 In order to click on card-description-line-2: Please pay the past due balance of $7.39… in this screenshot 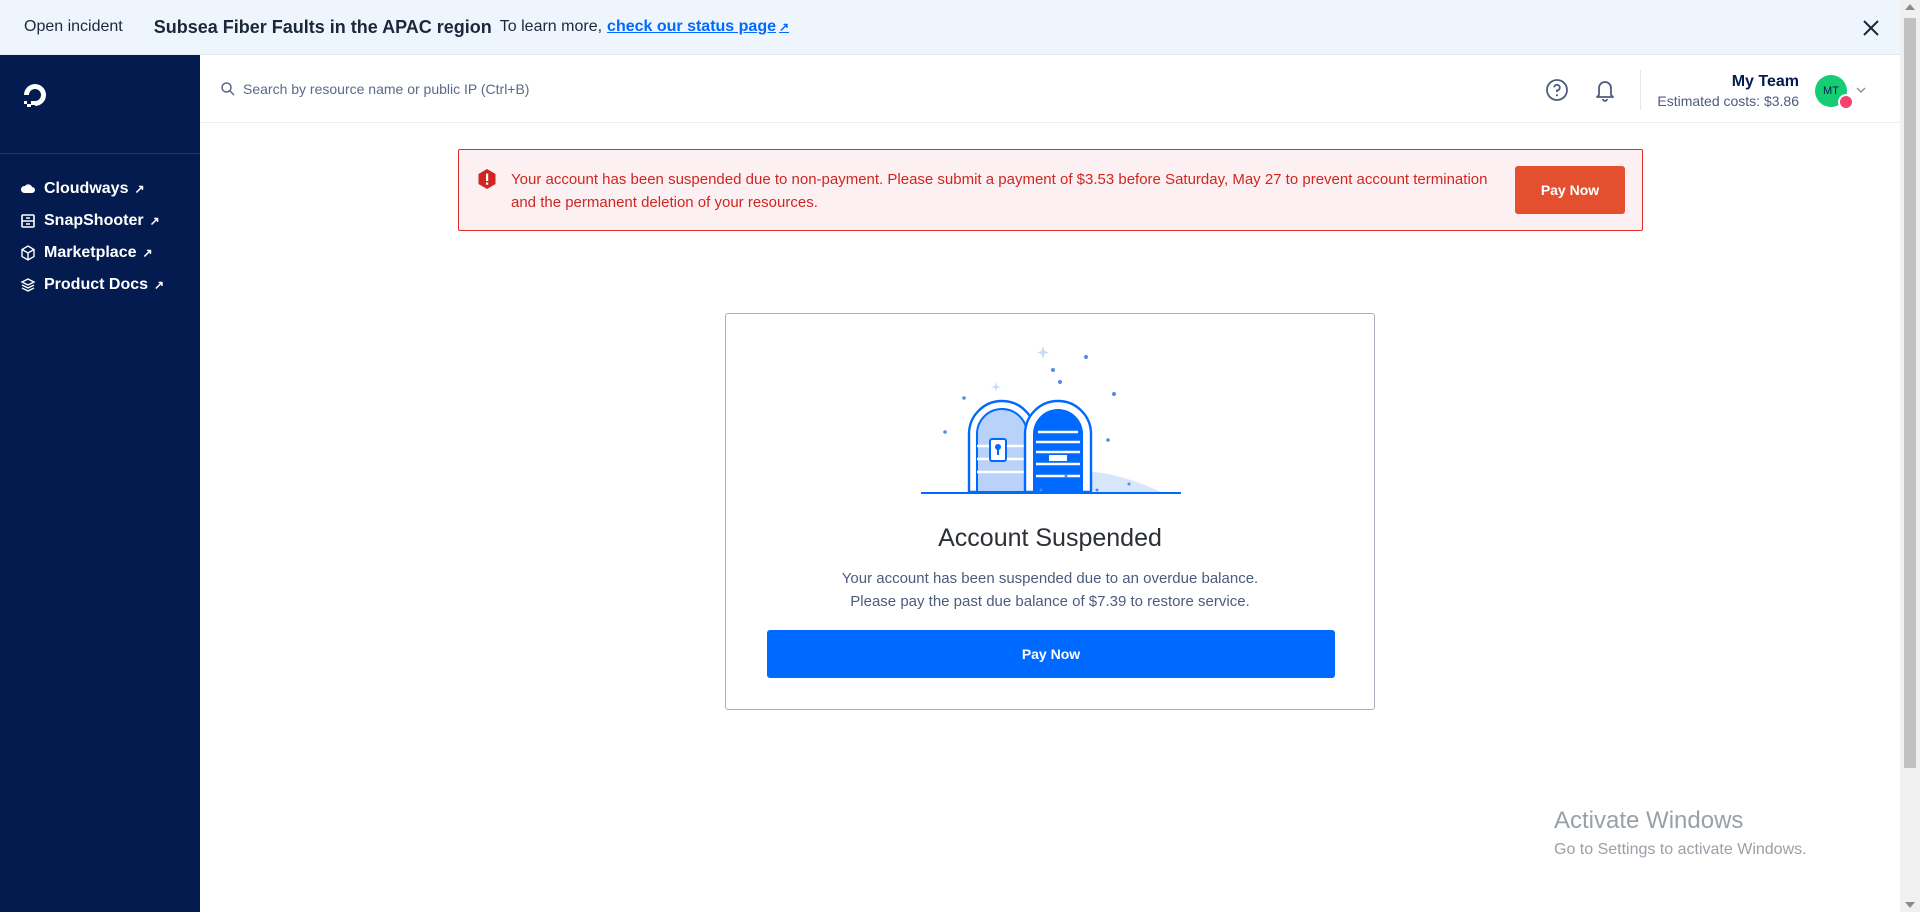, I will do `click(1050, 601)`.